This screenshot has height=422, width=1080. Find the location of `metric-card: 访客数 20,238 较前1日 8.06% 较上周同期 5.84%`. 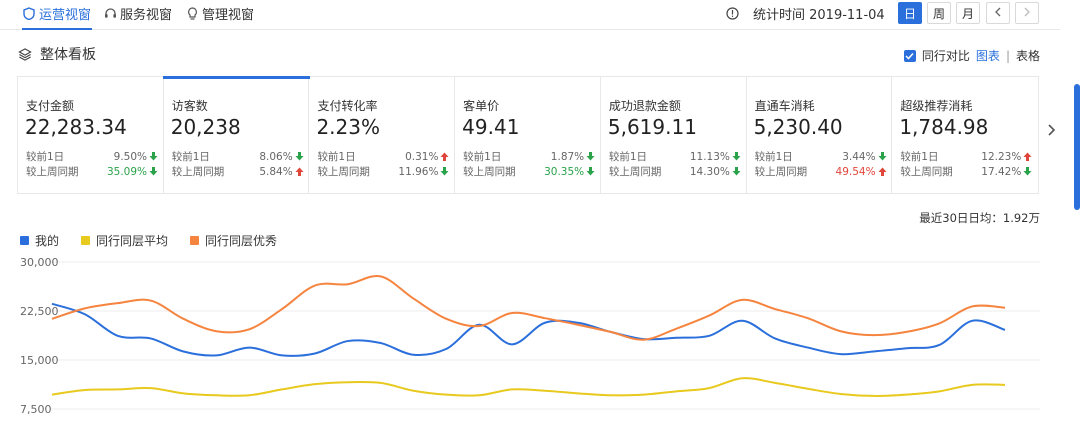

metric-card: 访客数 20,238 较前1日 8.06% 较上周同期 5.84% is located at coordinates (236, 134).